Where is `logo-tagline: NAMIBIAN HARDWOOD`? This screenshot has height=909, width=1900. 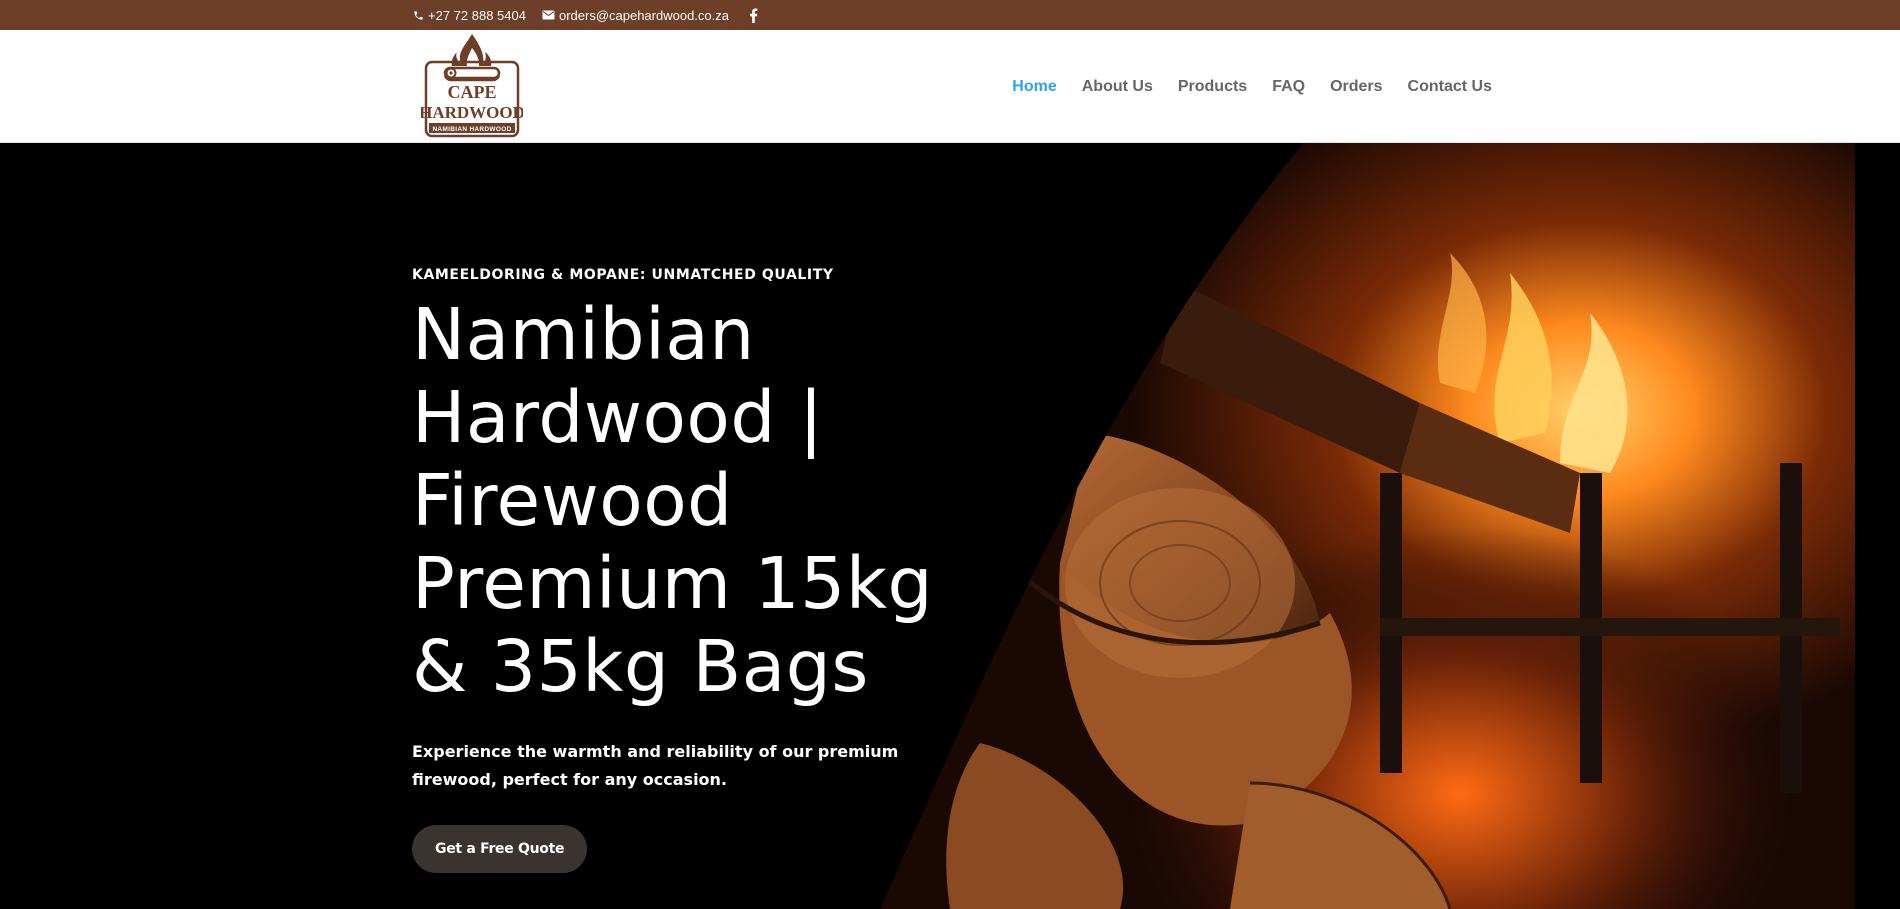 logo-tagline: NAMIBIAN HARDWOOD is located at coordinates (471, 129).